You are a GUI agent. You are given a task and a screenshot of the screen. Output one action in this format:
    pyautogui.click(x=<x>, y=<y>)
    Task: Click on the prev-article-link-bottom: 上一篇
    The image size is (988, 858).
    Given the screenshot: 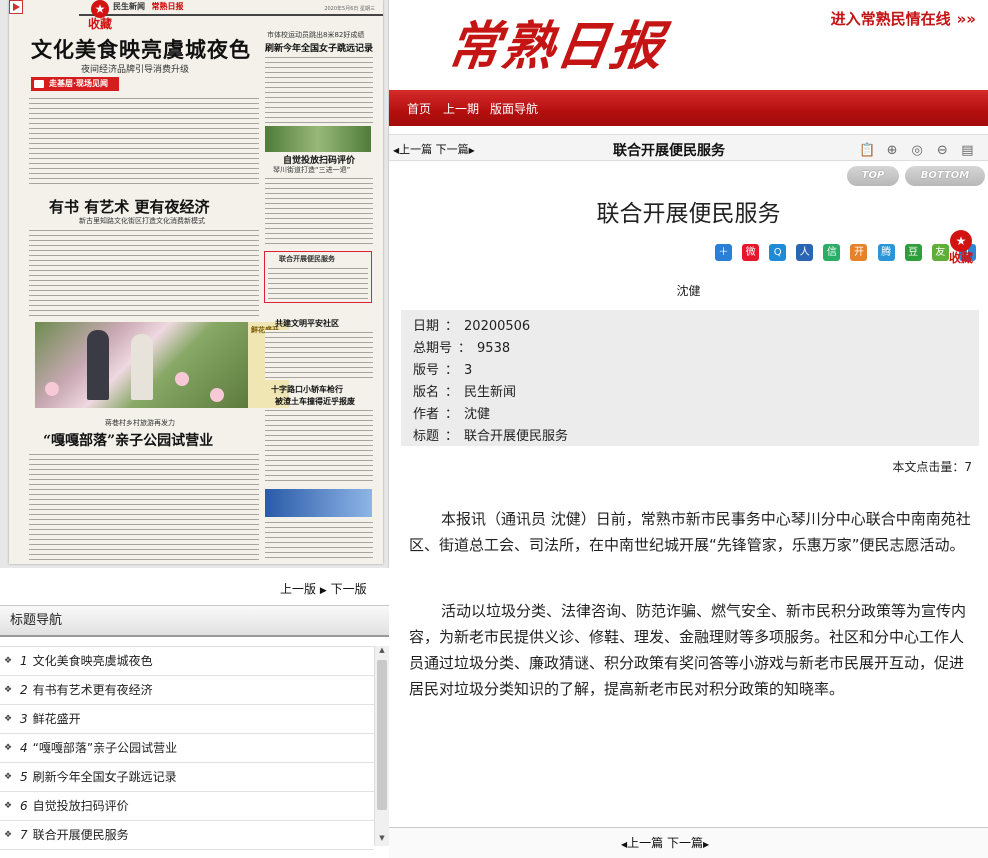 What is the action you would take?
    pyautogui.click(x=645, y=843)
    